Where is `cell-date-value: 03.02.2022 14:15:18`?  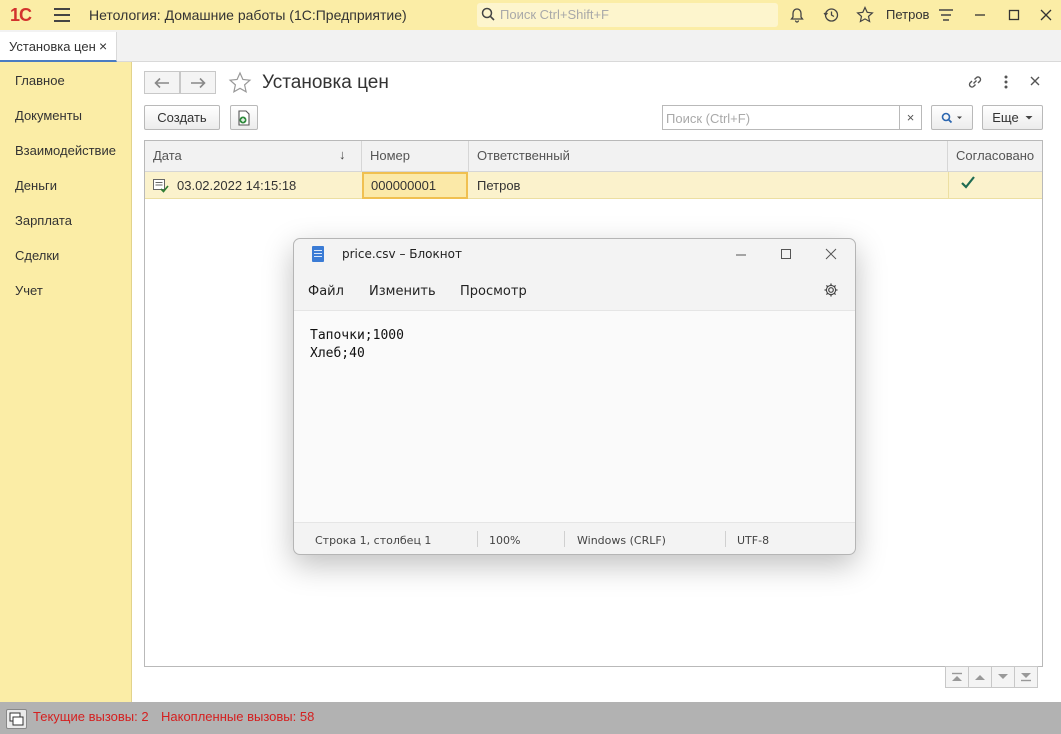 cell-date-value: 03.02.2022 14:15:18 is located at coordinates (237, 185).